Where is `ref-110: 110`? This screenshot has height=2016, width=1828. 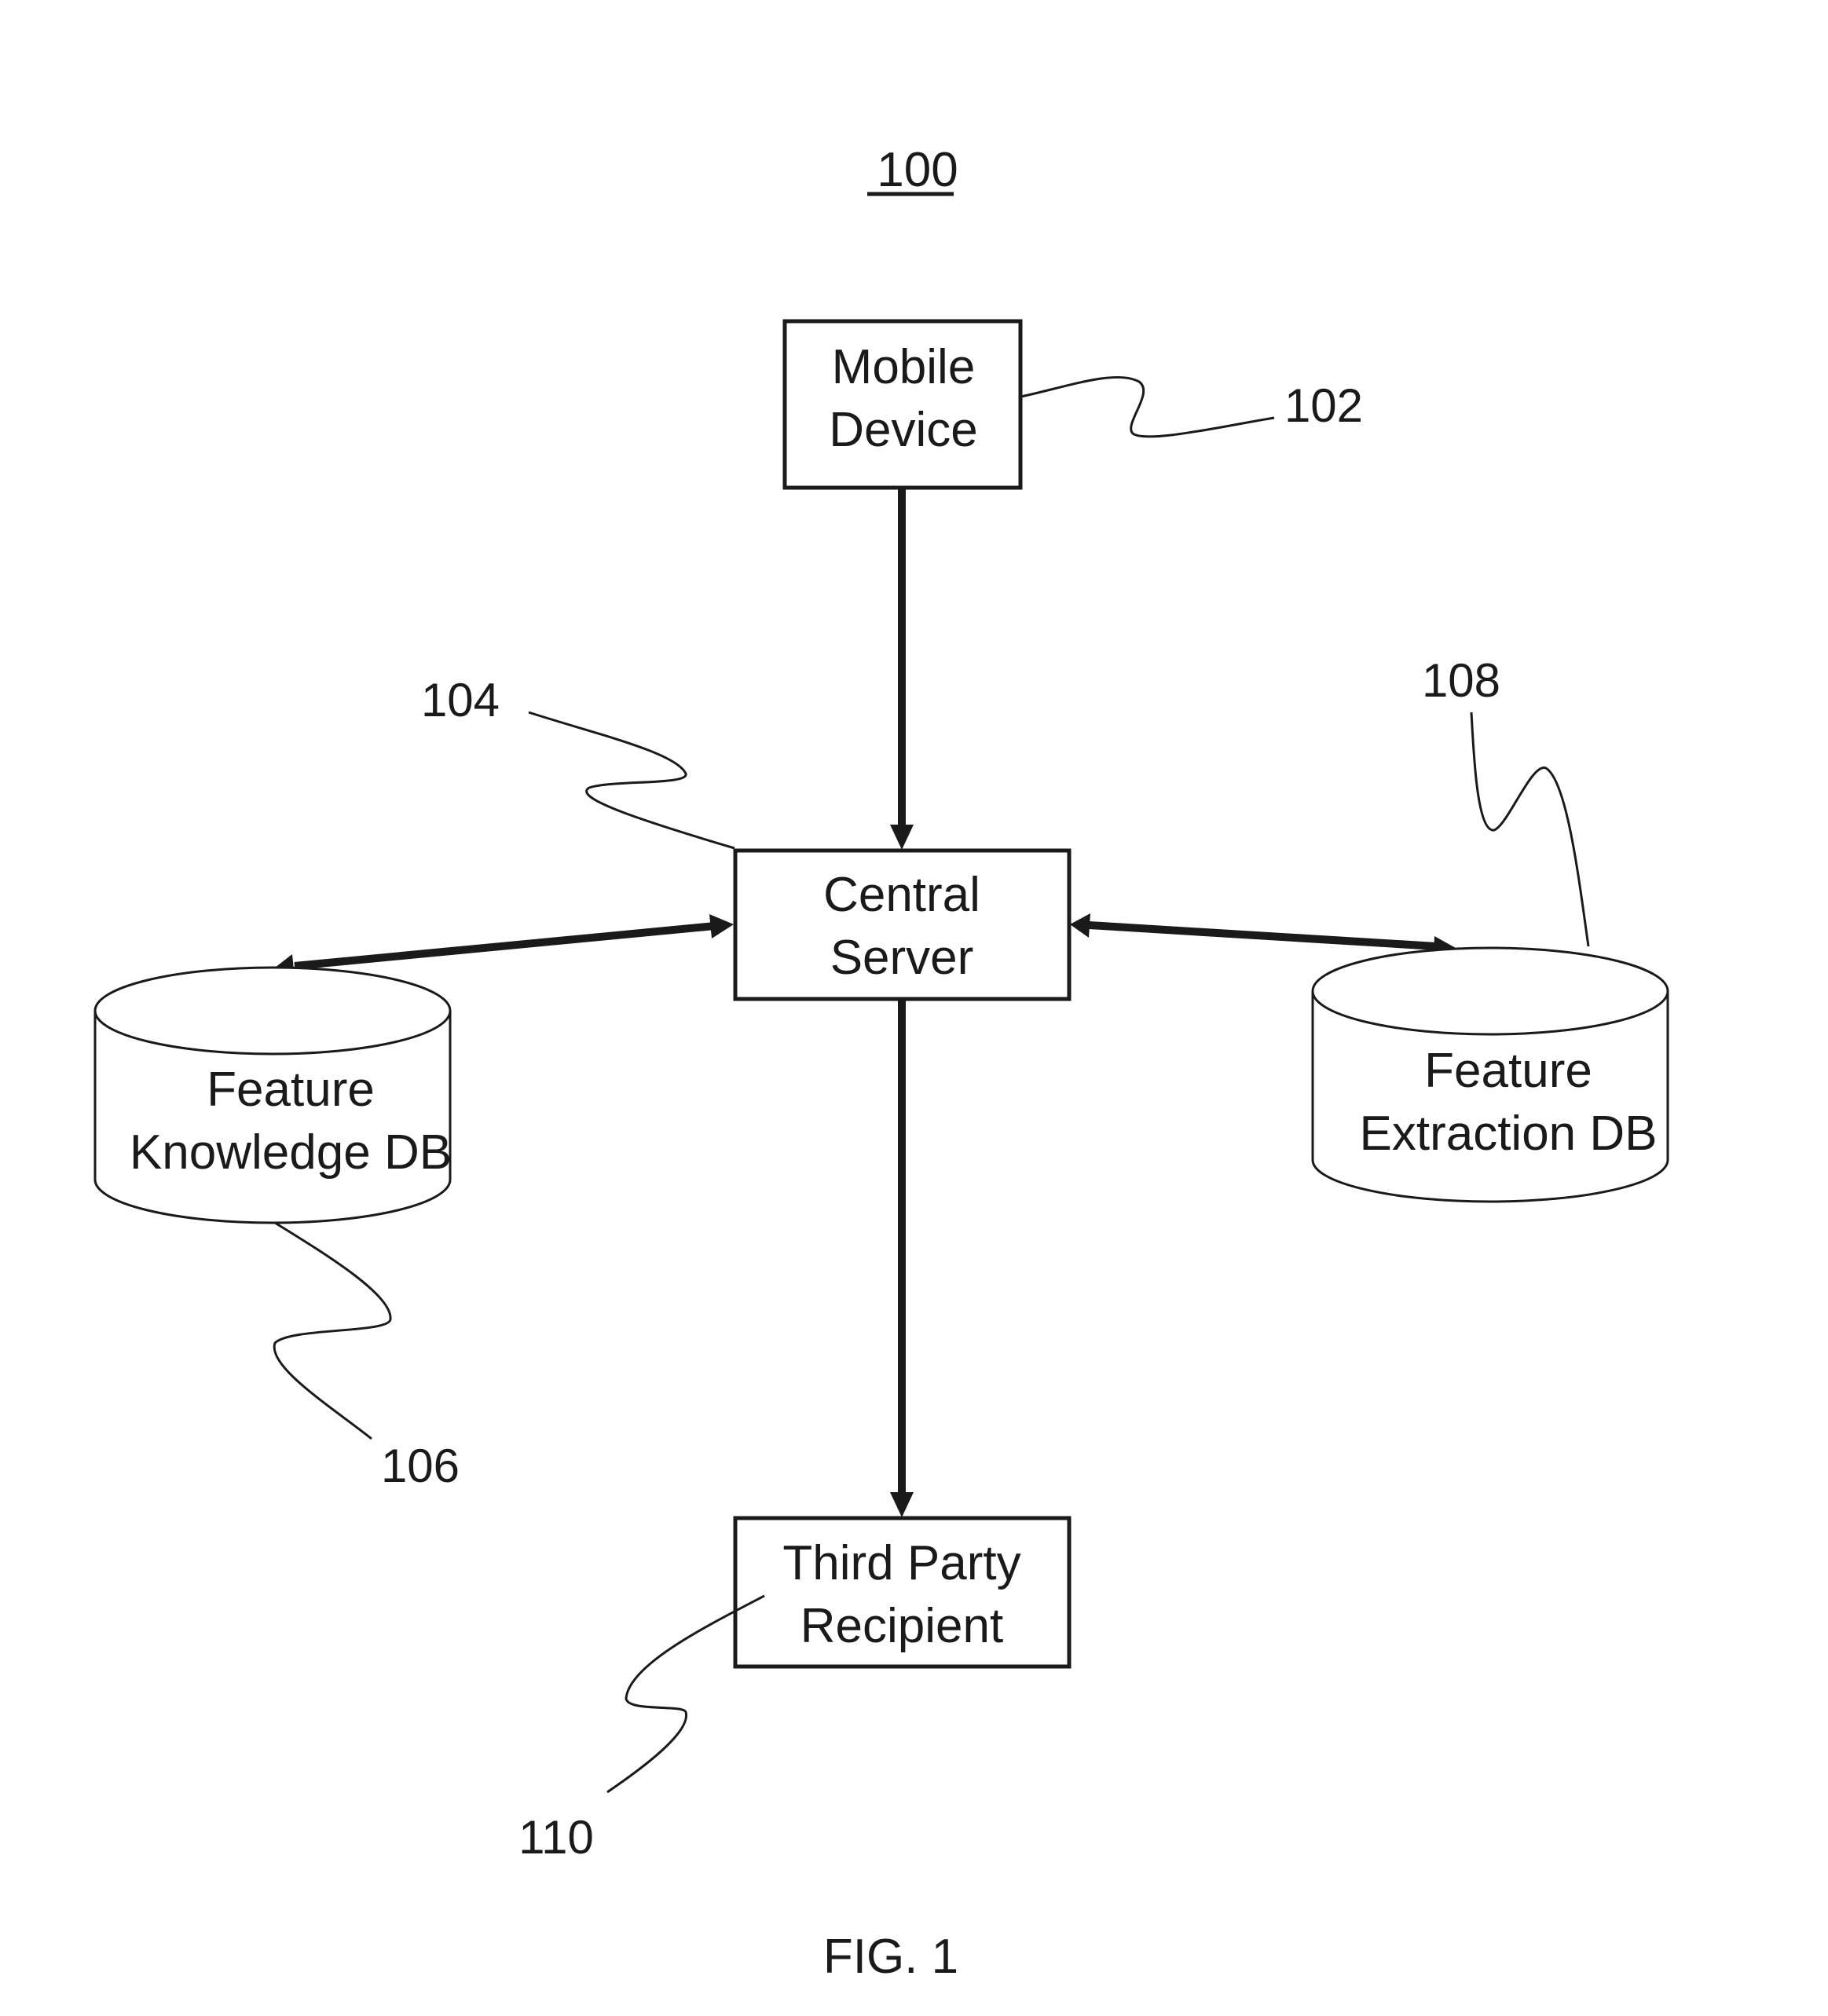
ref-110: 110 is located at coordinates (642, 1729).